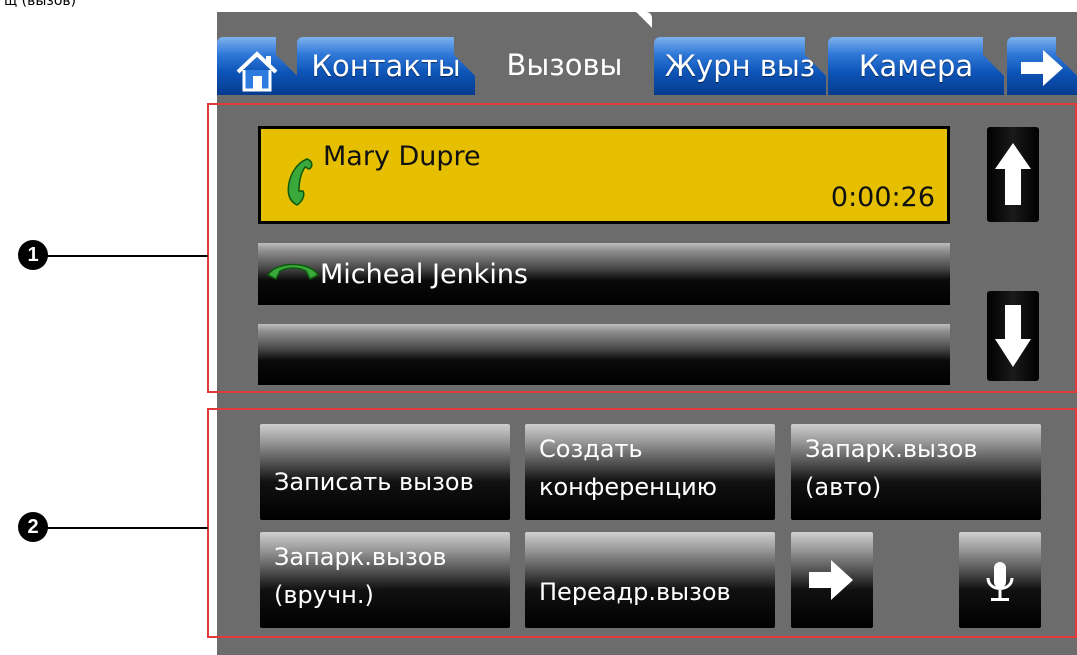  I want to click on tab-home, so click(257, 66).